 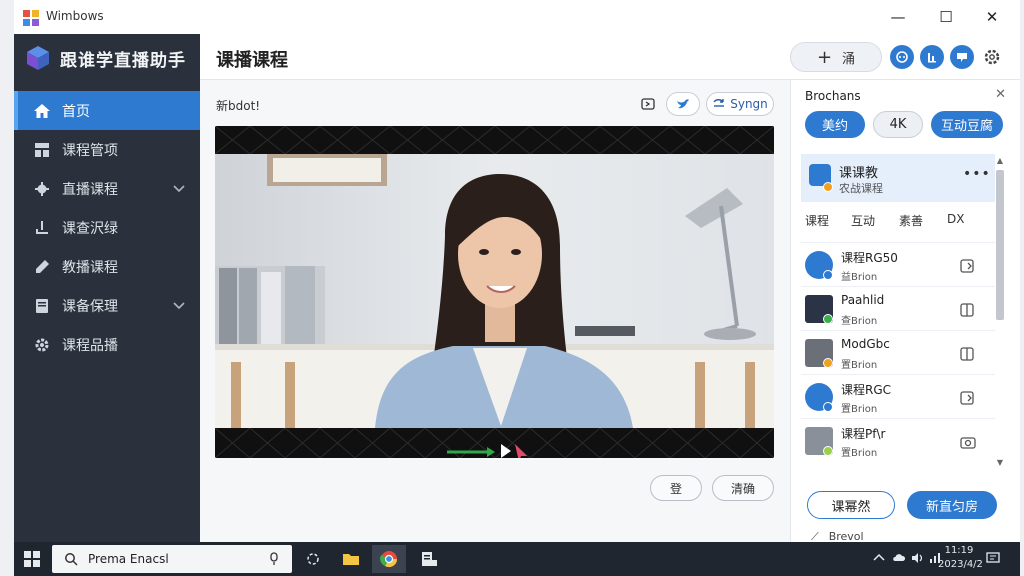 What do you see at coordinates (824, 57) in the screenshot?
I see `plus-icon: +` at bounding box center [824, 57].